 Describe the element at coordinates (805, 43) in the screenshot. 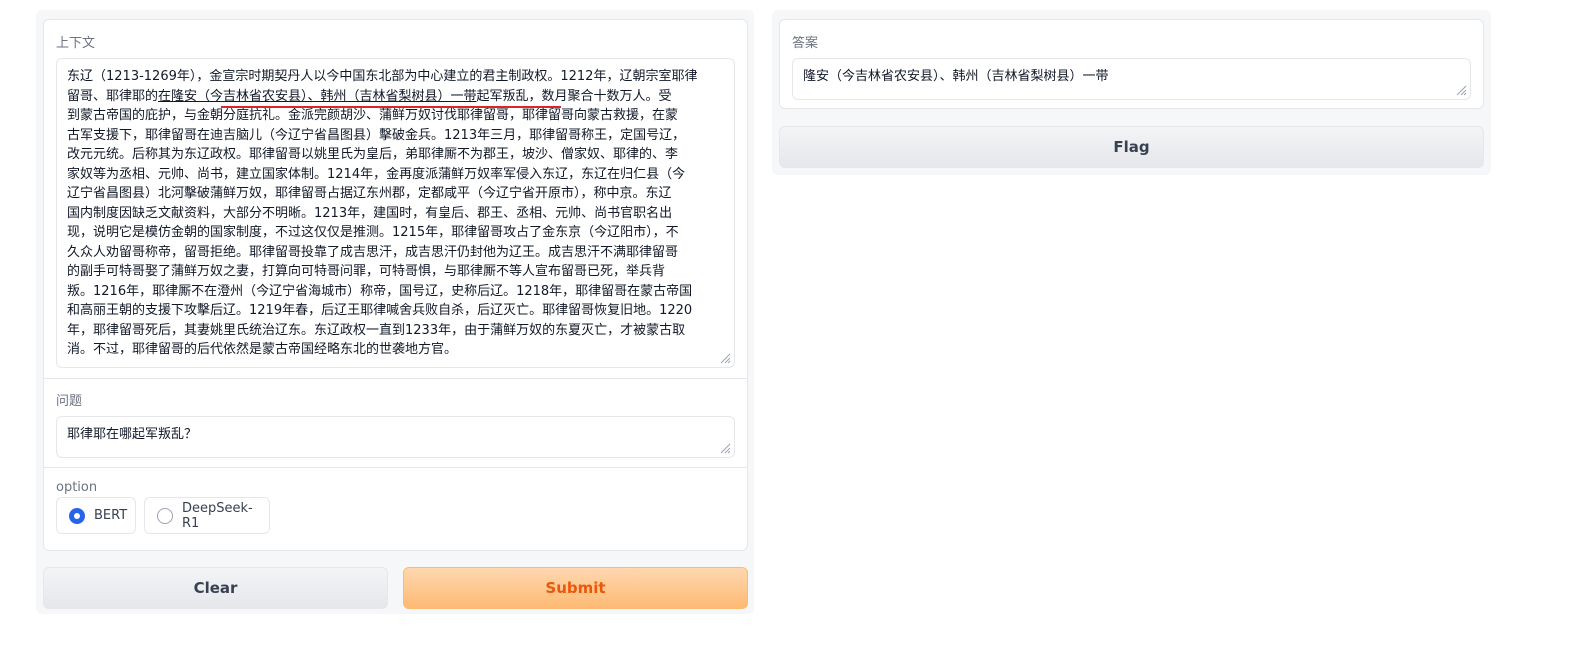

I see `answer-label: 答案` at that location.